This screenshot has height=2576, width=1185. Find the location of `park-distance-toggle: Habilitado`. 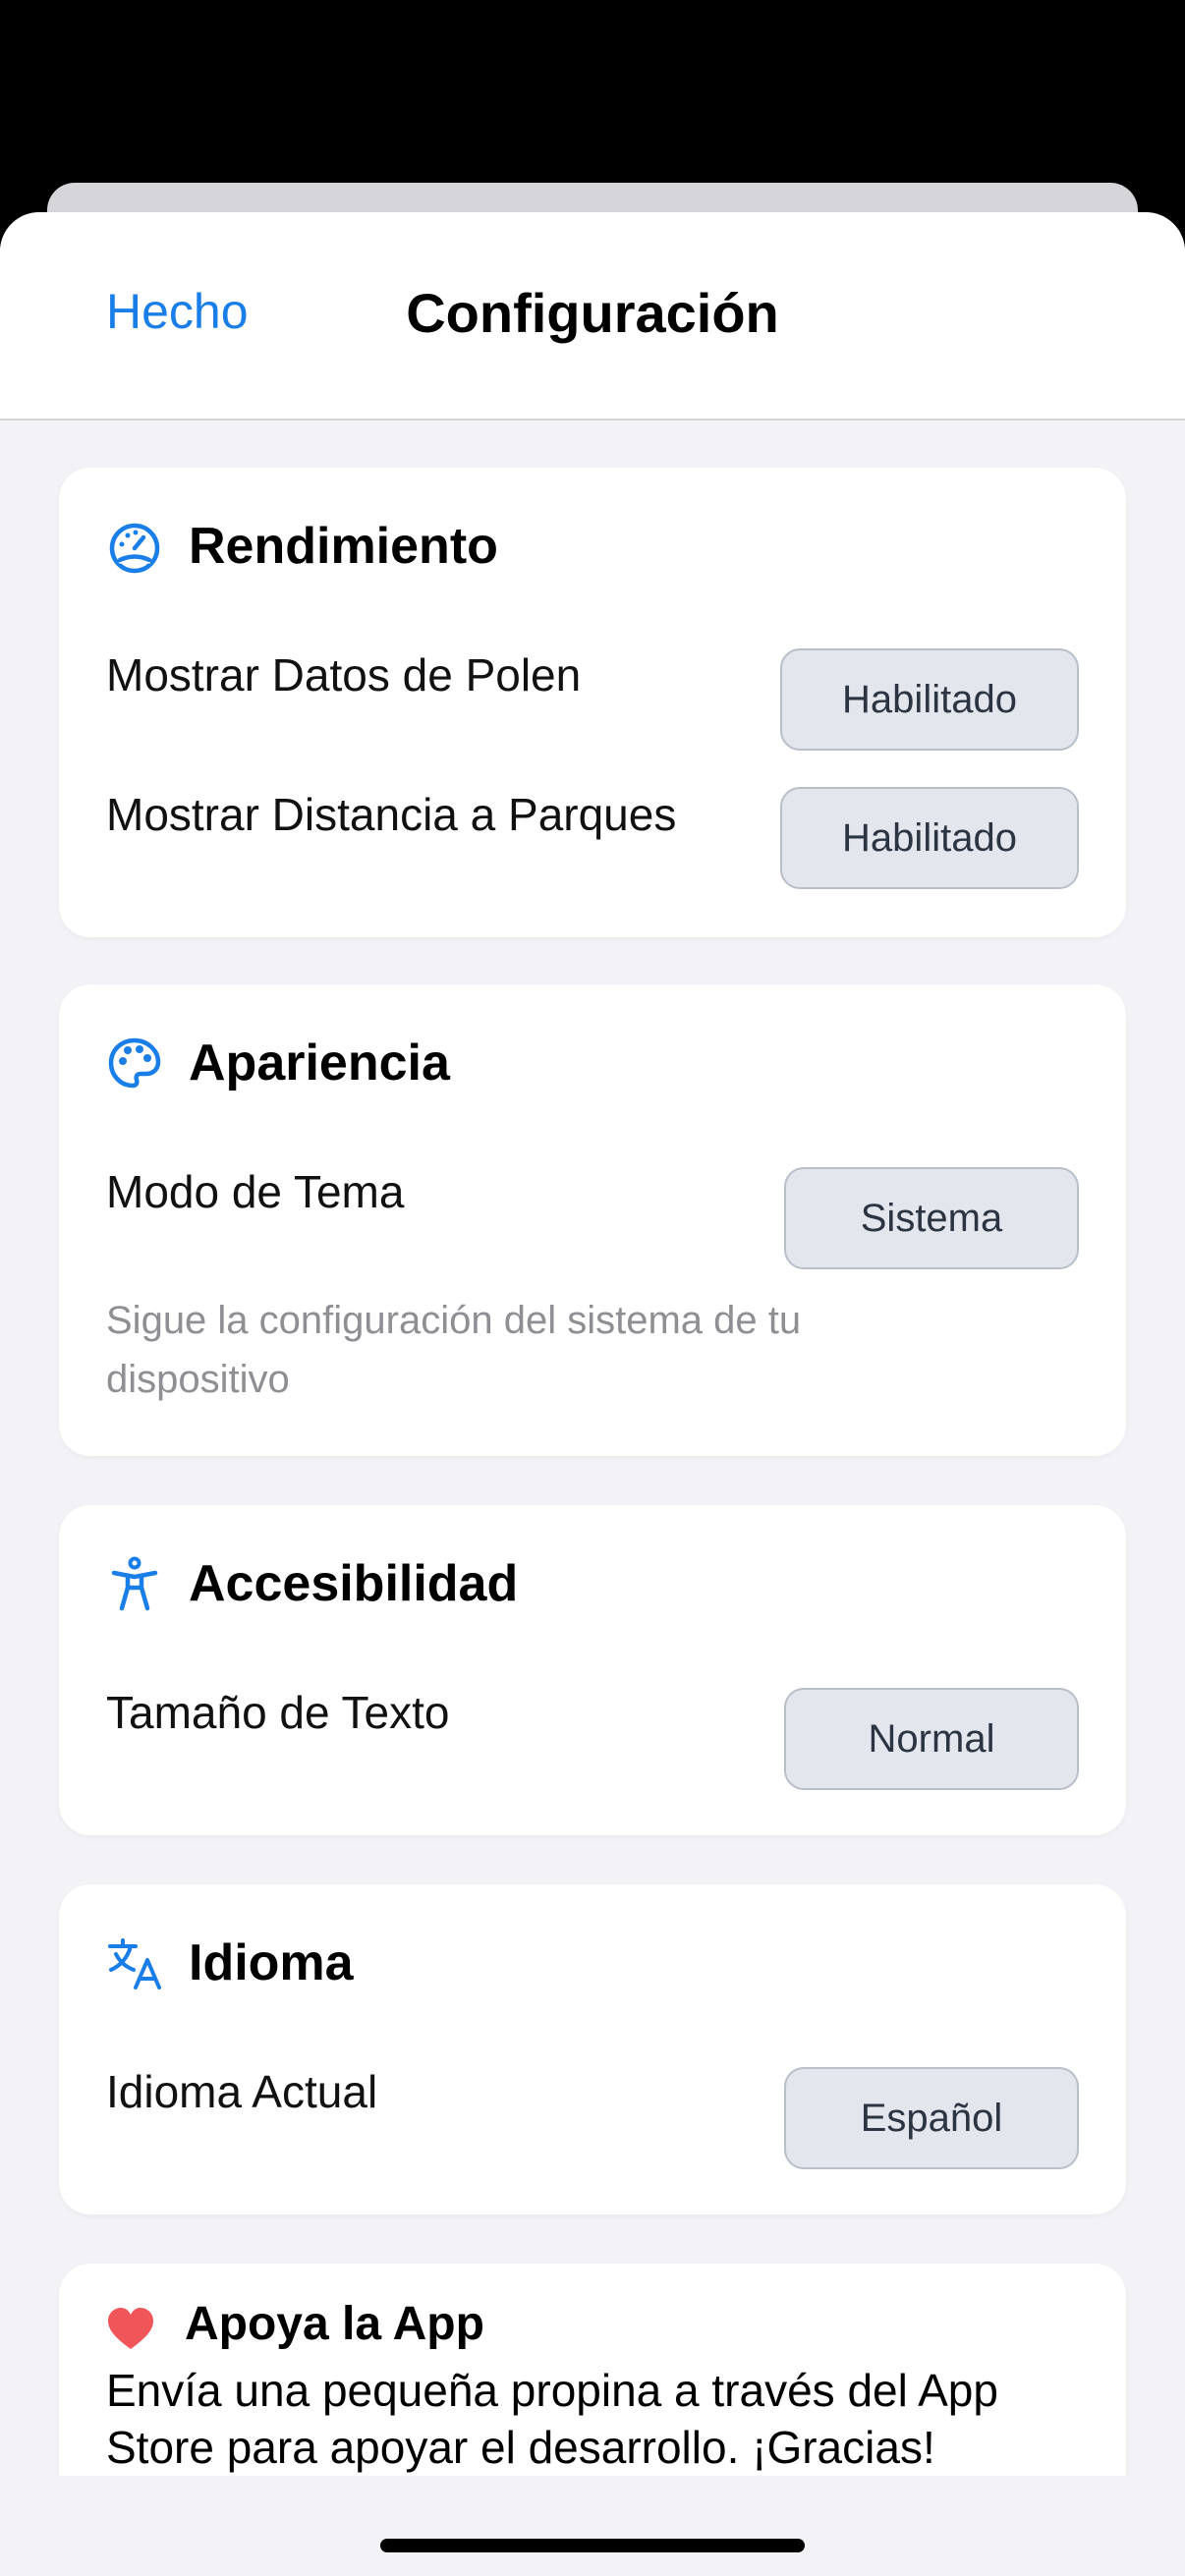

park-distance-toggle: Habilitado is located at coordinates (930, 838).